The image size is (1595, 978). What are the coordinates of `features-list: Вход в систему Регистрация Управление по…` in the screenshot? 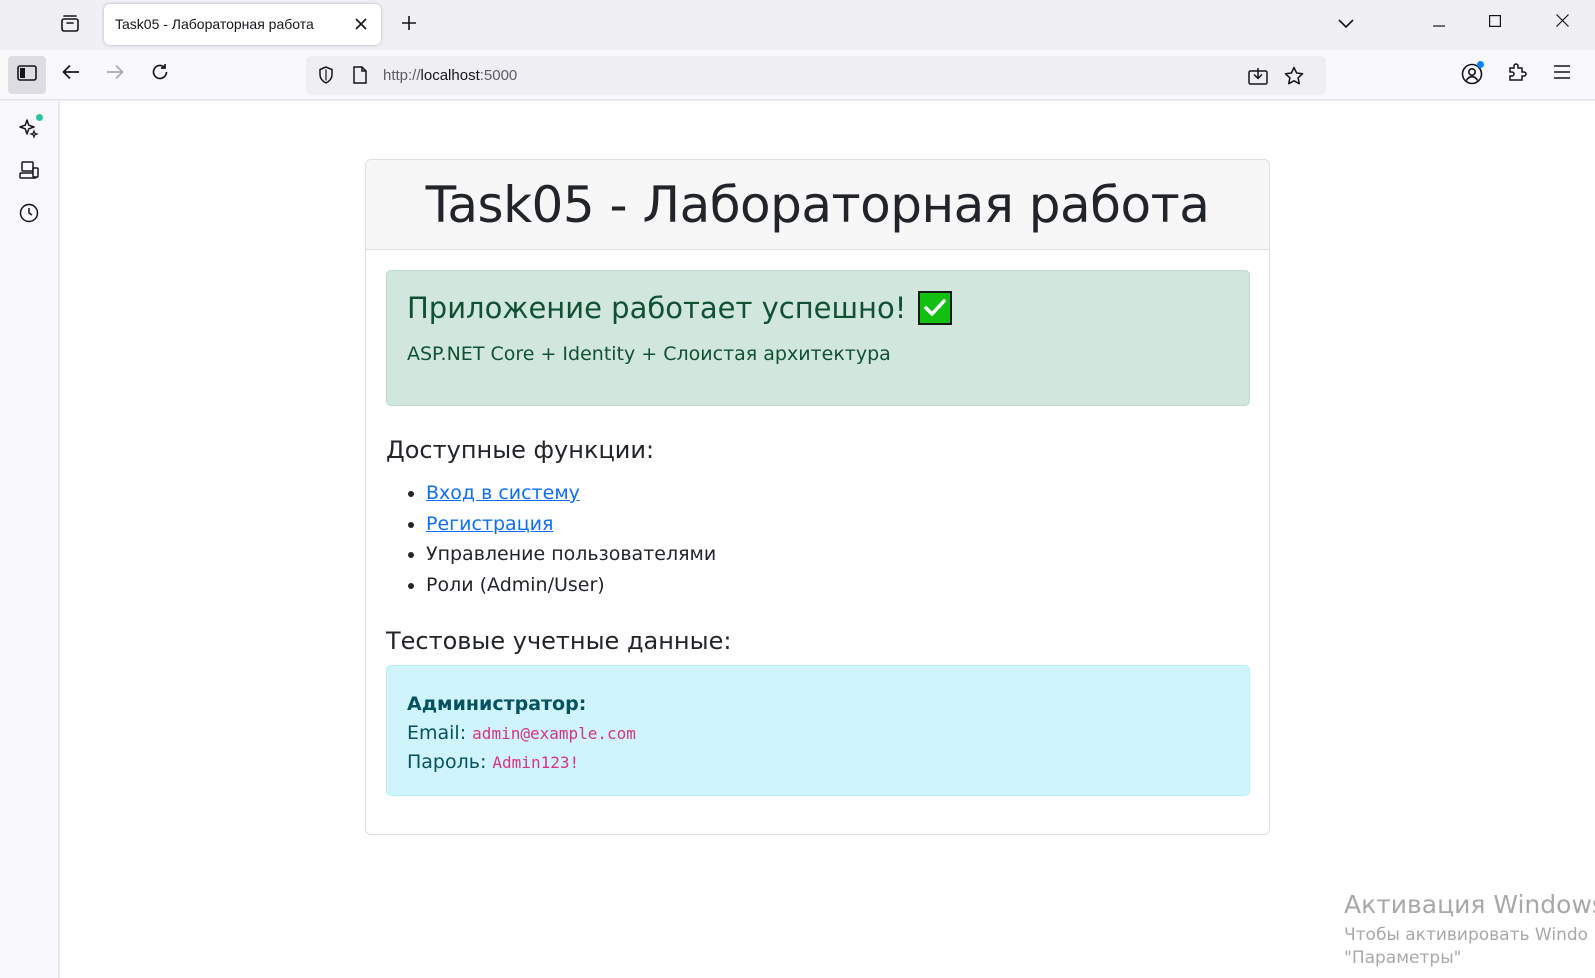 It's located at (551, 539).